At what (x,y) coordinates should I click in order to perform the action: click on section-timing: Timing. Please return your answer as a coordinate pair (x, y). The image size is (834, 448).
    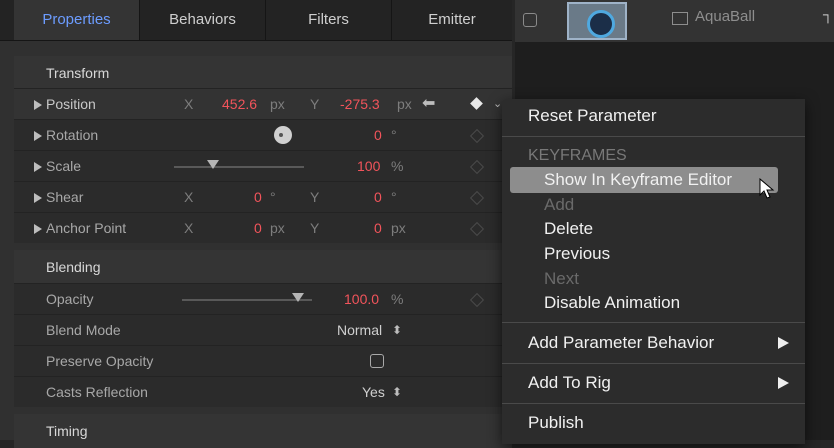
    Looking at the image, I should click on (263, 431).